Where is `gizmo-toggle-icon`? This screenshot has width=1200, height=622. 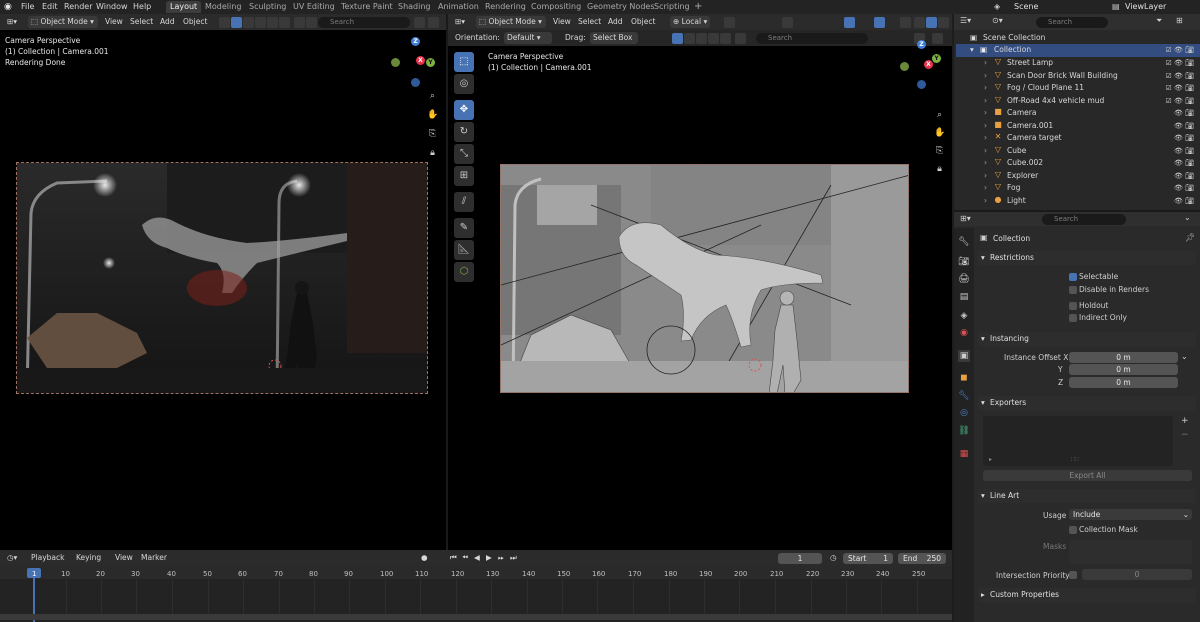
gizmo-toggle-icon is located at coordinates (849, 22).